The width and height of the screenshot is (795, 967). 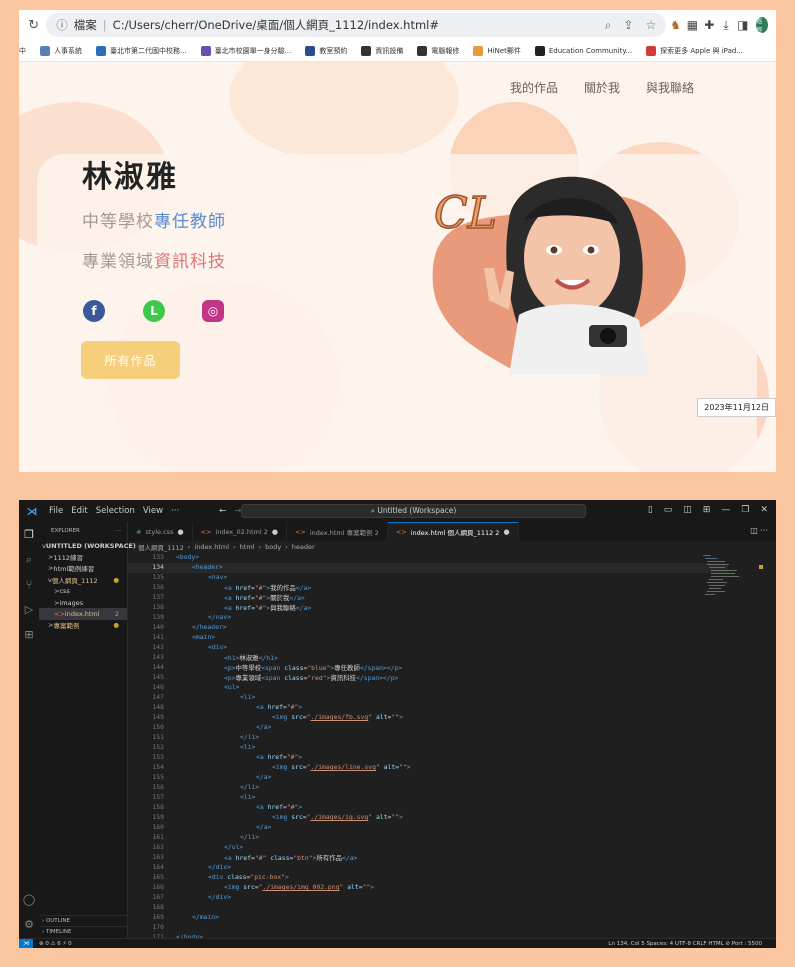 What do you see at coordinates (79, 511) in the screenshot?
I see `menu-edit: Edit` at bounding box center [79, 511].